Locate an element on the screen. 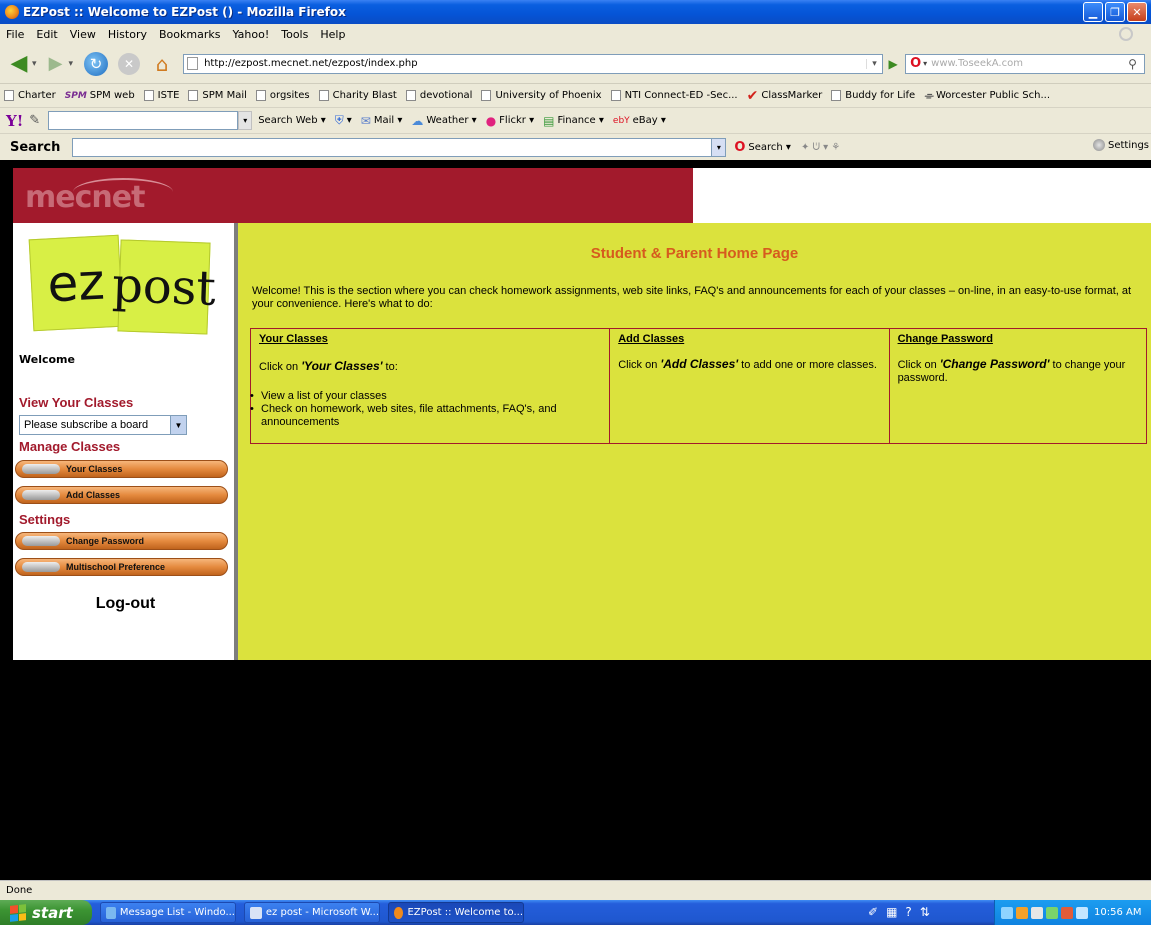 This screenshot has width=1151, height=925. bookmark-item: Buddy for Life is located at coordinates (873, 95).